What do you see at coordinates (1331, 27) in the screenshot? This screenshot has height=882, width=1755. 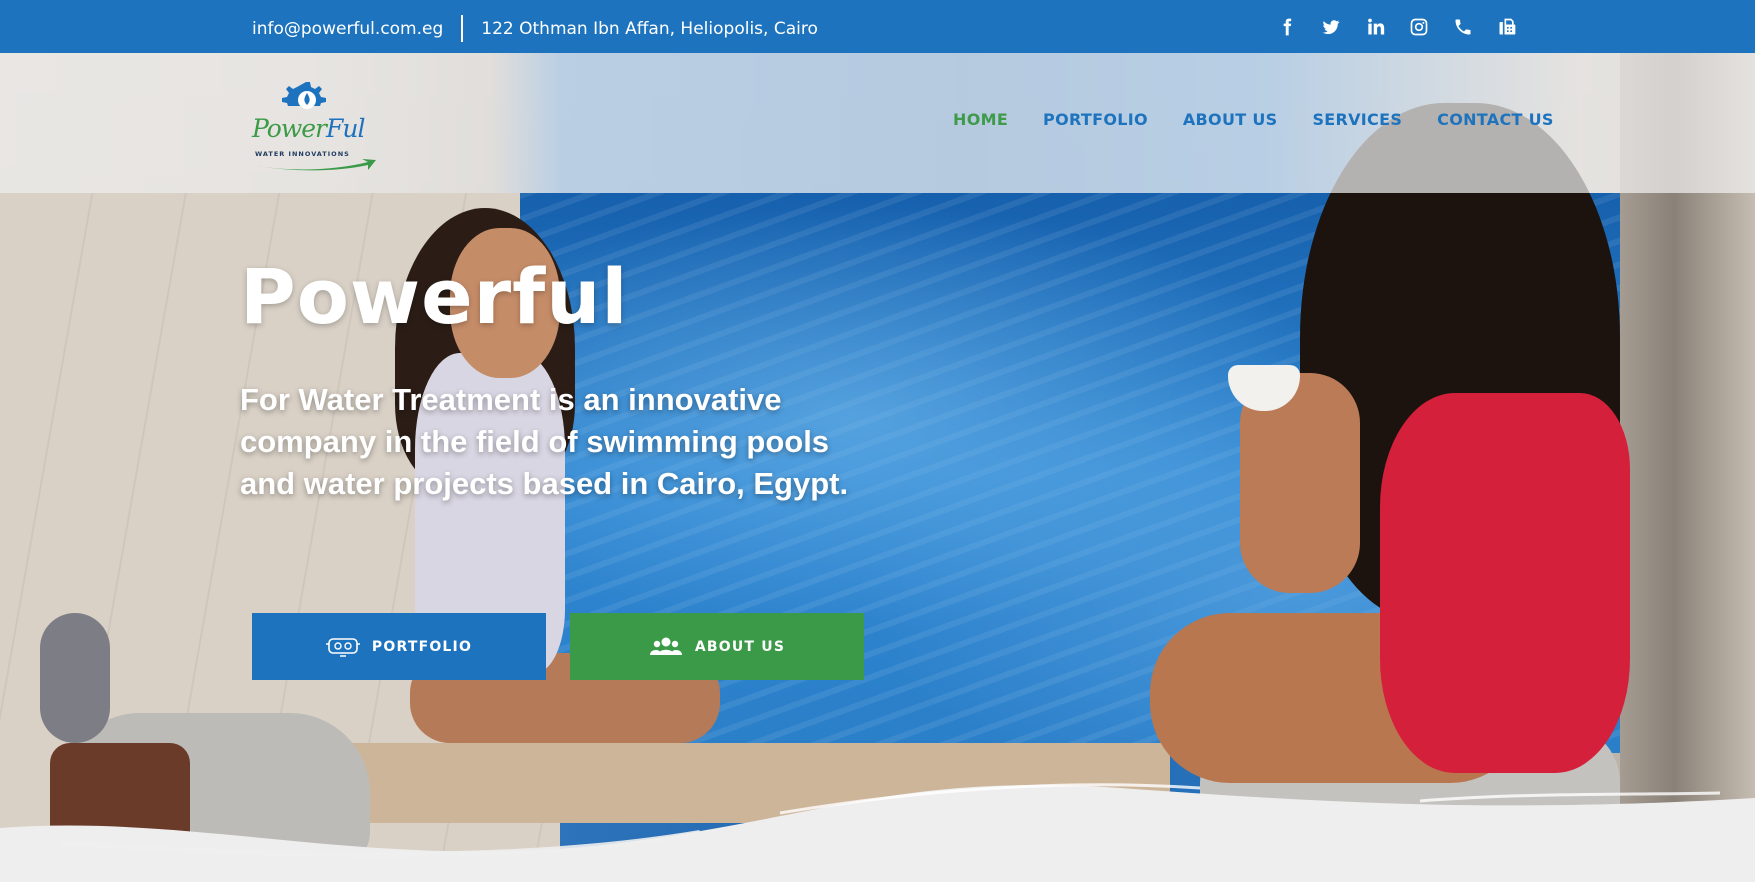 I see `twitter-icon` at bounding box center [1331, 27].